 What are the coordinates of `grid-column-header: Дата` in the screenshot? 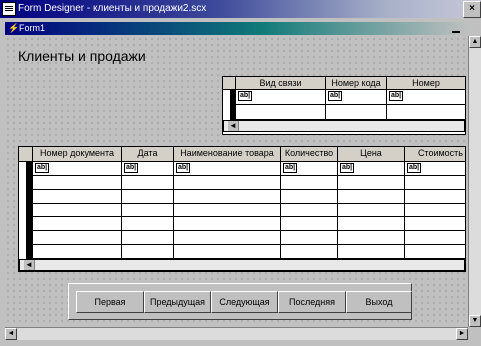 It's located at (148, 154).